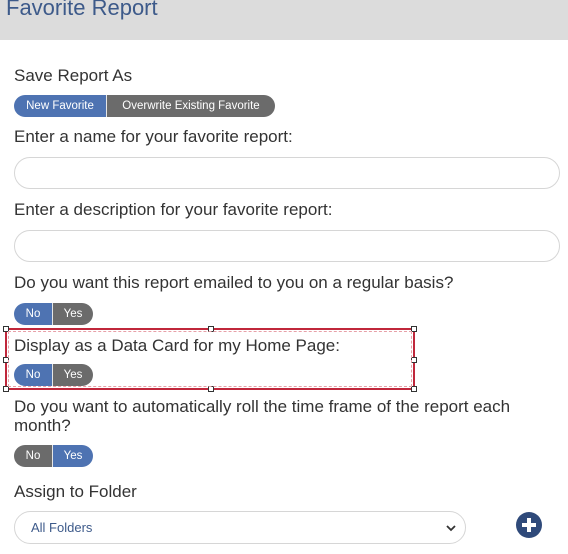 This screenshot has width=568, height=554. I want to click on overwrite-existing-button: Overwrite Existing Favorite, so click(190, 106).